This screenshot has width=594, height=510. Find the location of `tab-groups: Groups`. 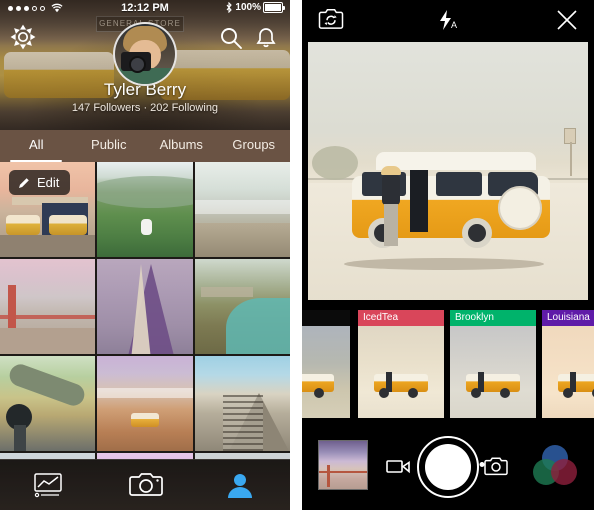

tab-groups: Groups is located at coordinates (254, 146).